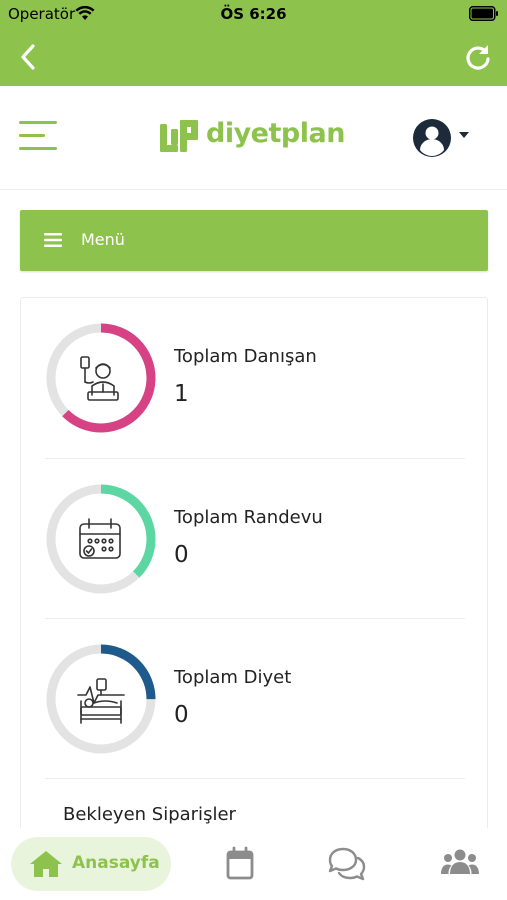  I want to click on patient-iv-icon, so click(99, 378).